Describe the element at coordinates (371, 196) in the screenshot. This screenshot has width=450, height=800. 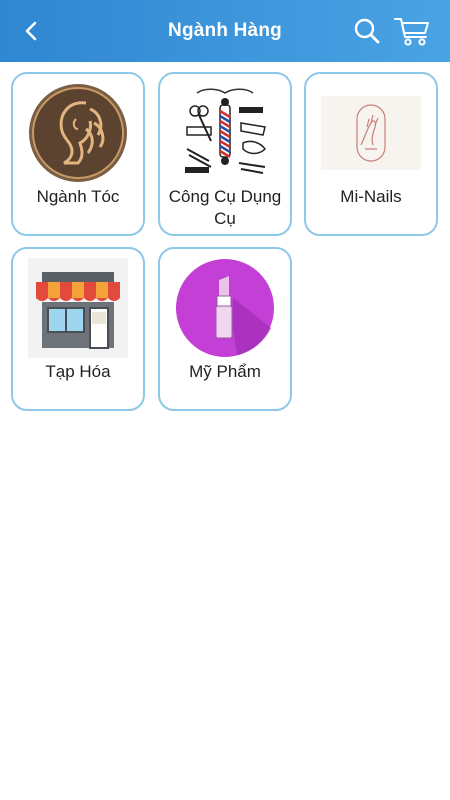
I see `category-label: Mi-Nails` at that location.